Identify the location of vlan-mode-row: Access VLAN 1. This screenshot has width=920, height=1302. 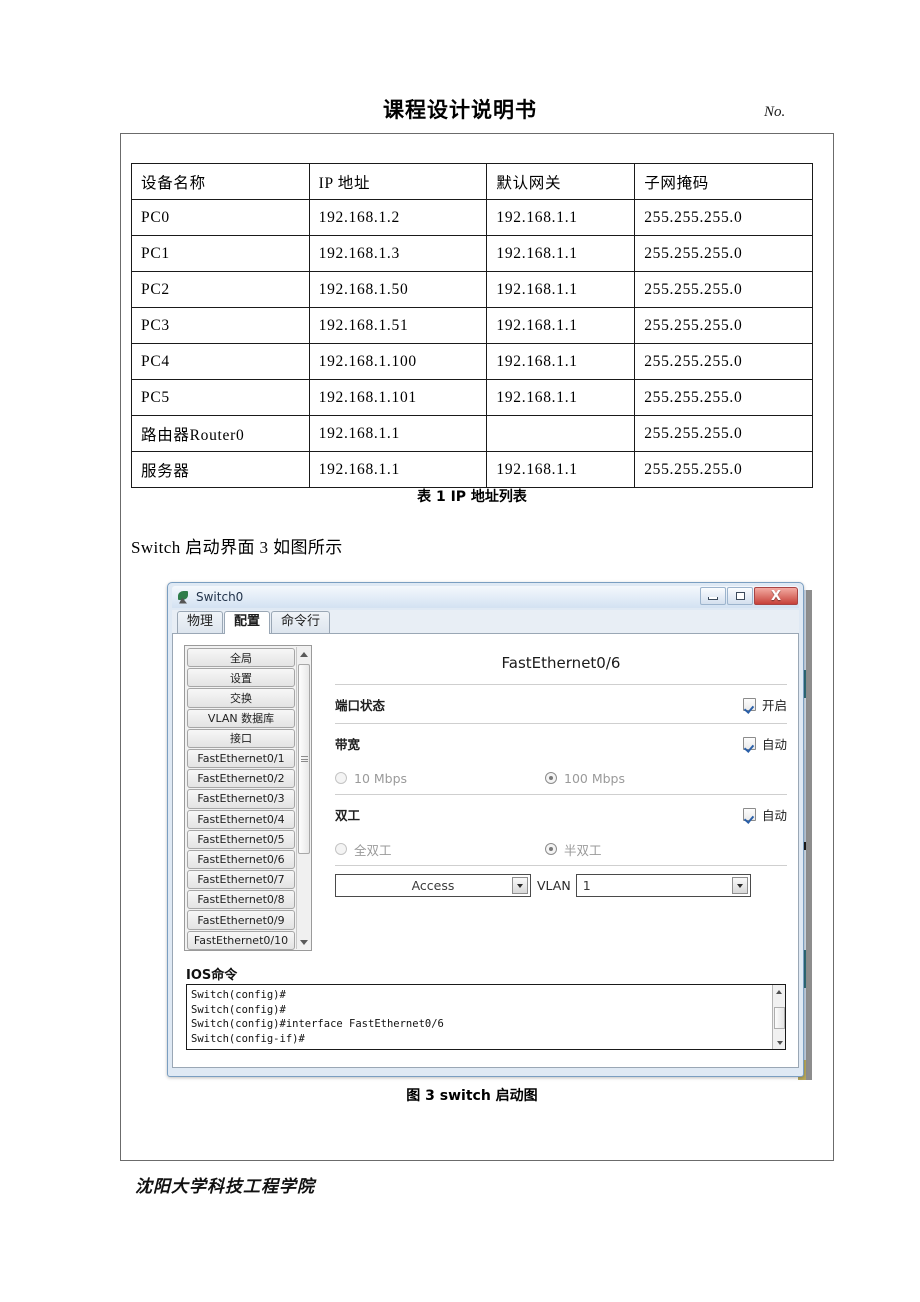
(561, 885).